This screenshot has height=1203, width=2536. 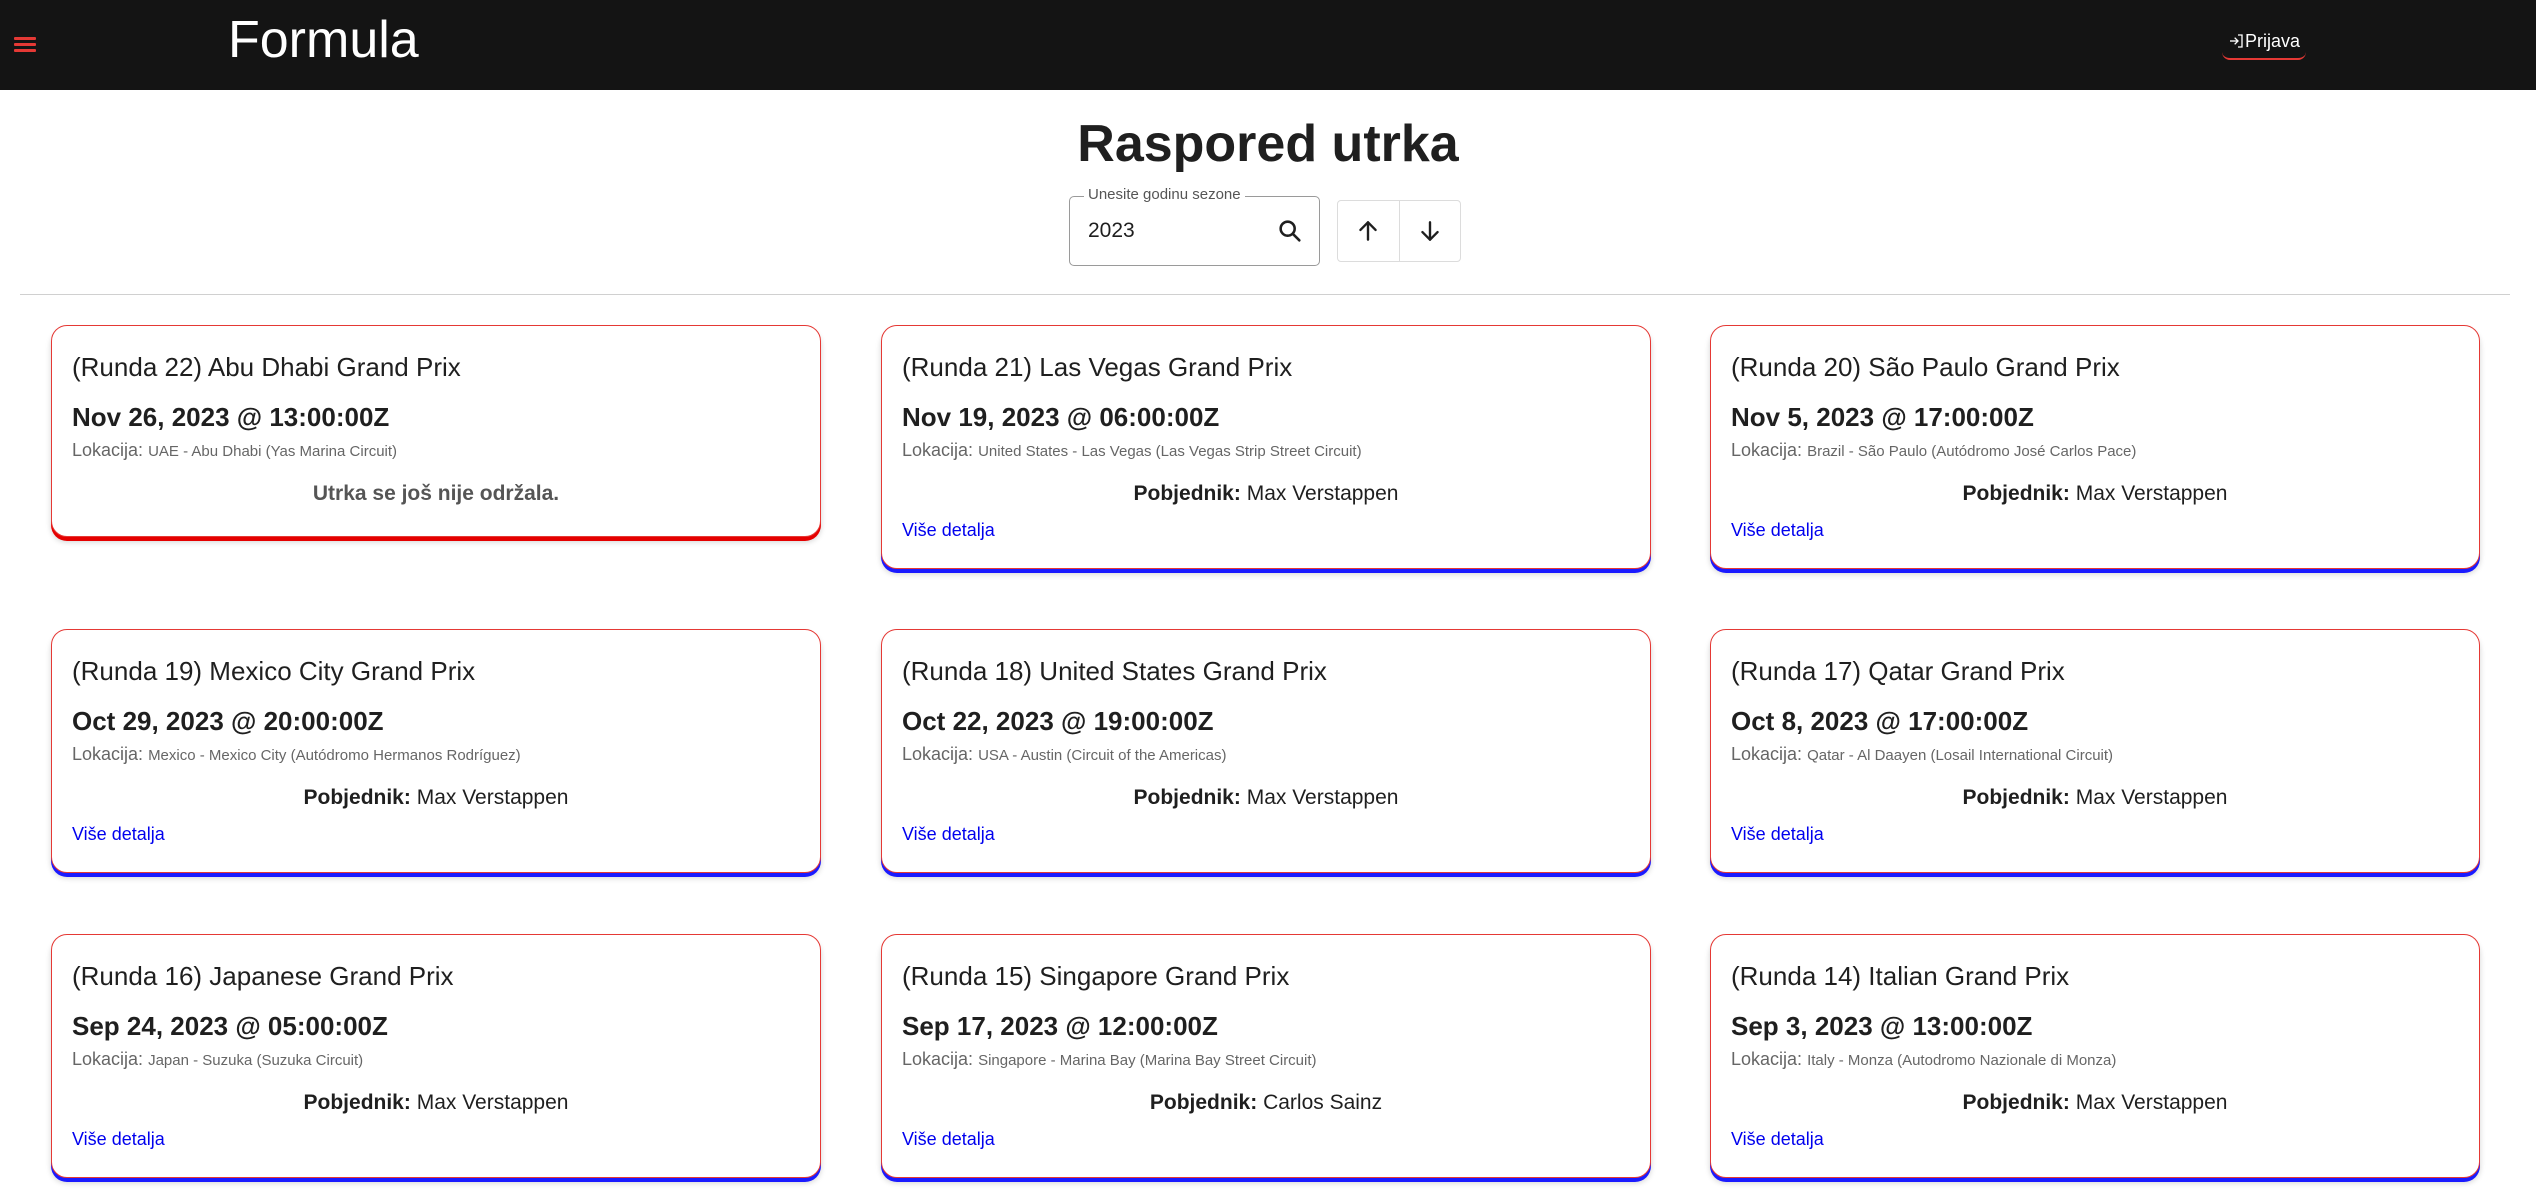 I want to click on brand-title: Formula, so click(x=323, y=40).